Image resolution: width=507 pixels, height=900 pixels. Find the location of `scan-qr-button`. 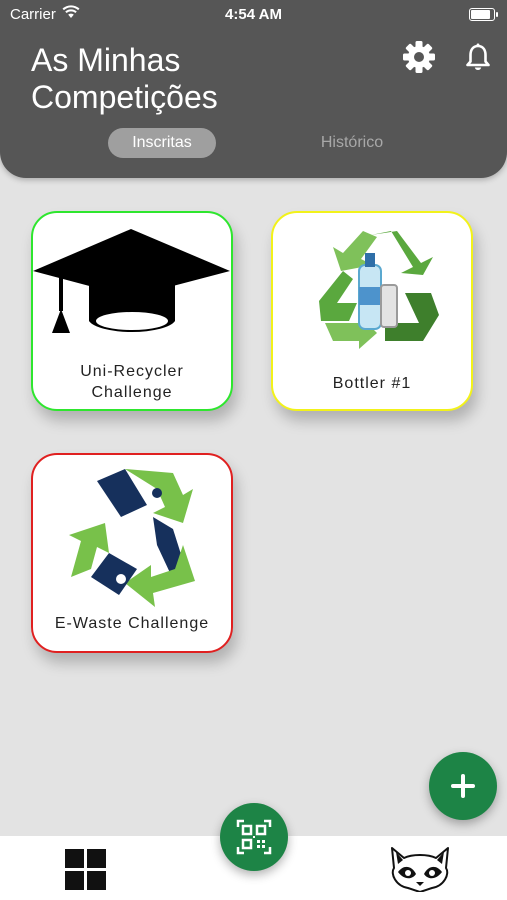

scan-qr-button is located at coordinates (254, 837).